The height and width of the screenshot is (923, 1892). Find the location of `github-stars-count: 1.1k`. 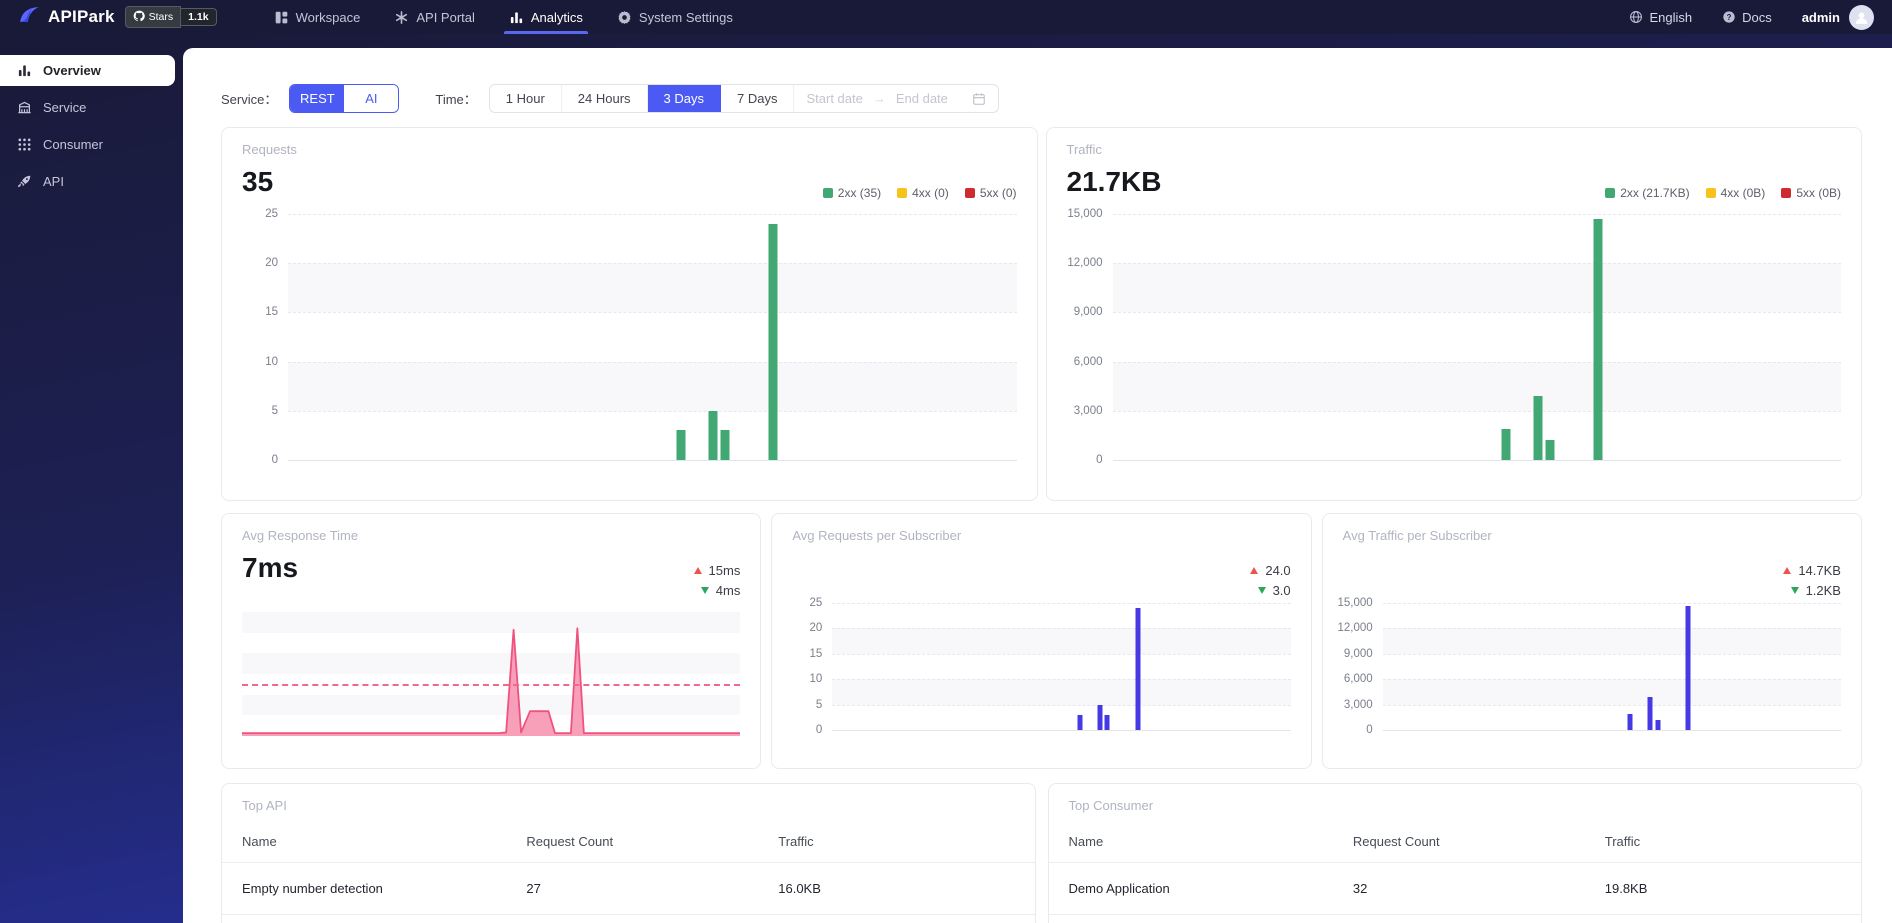

github-stars-count: 1.1k is located at coordinates (199, 17).